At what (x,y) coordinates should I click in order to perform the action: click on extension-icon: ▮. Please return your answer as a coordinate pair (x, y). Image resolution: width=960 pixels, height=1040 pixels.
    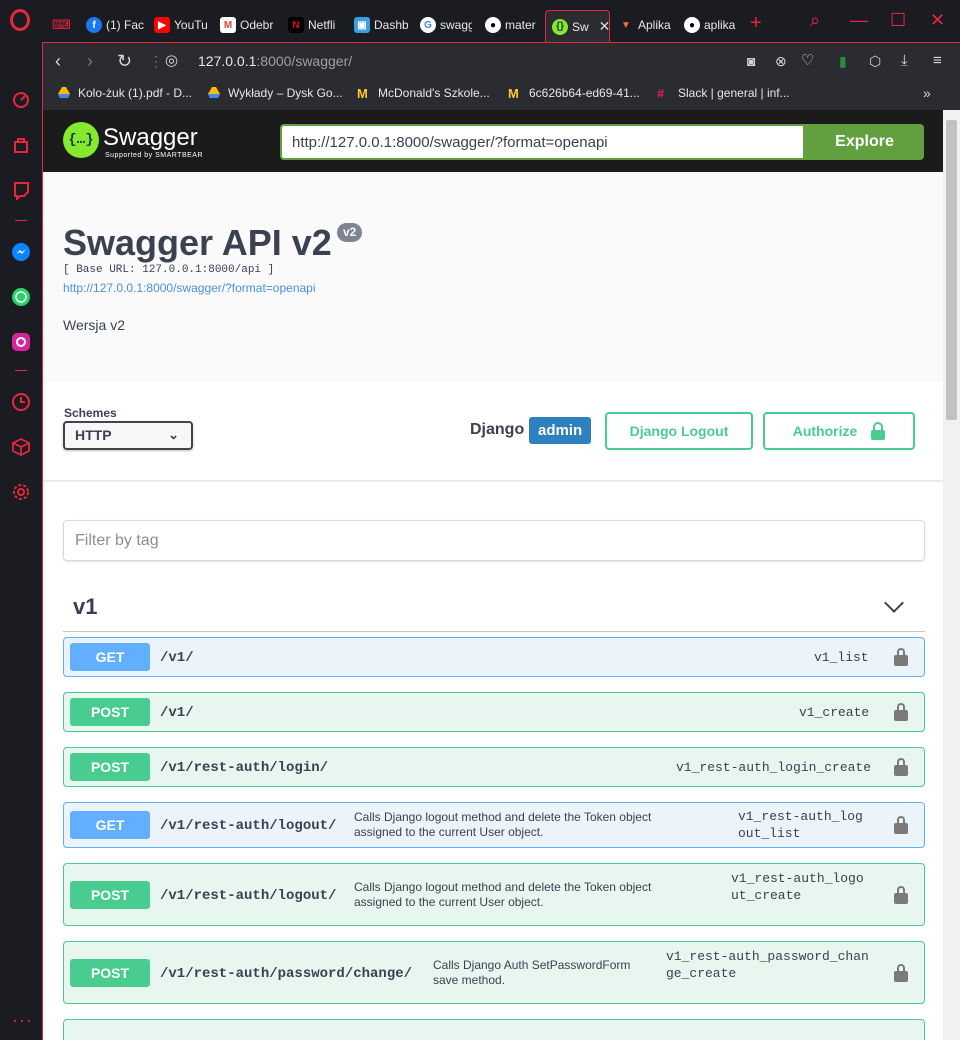
    Looking at the image, I should click on (843, 61).